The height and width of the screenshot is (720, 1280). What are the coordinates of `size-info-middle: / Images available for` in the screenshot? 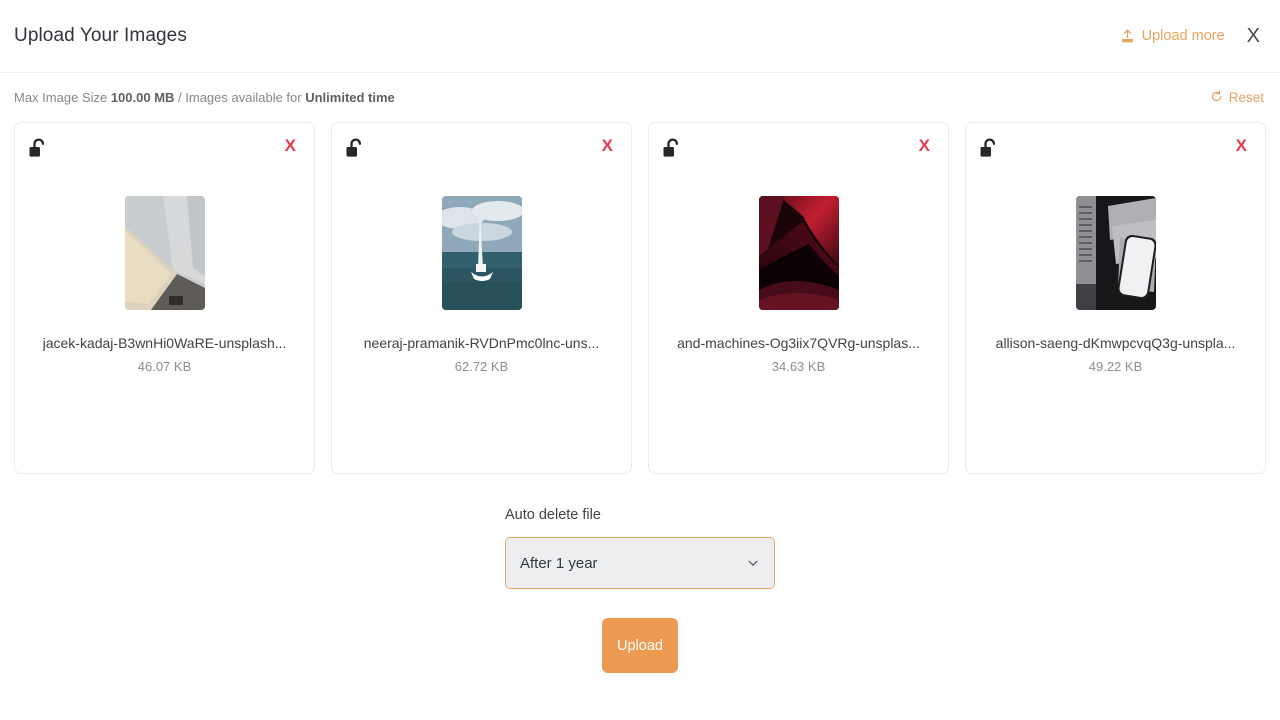 It's located at (240, 97).